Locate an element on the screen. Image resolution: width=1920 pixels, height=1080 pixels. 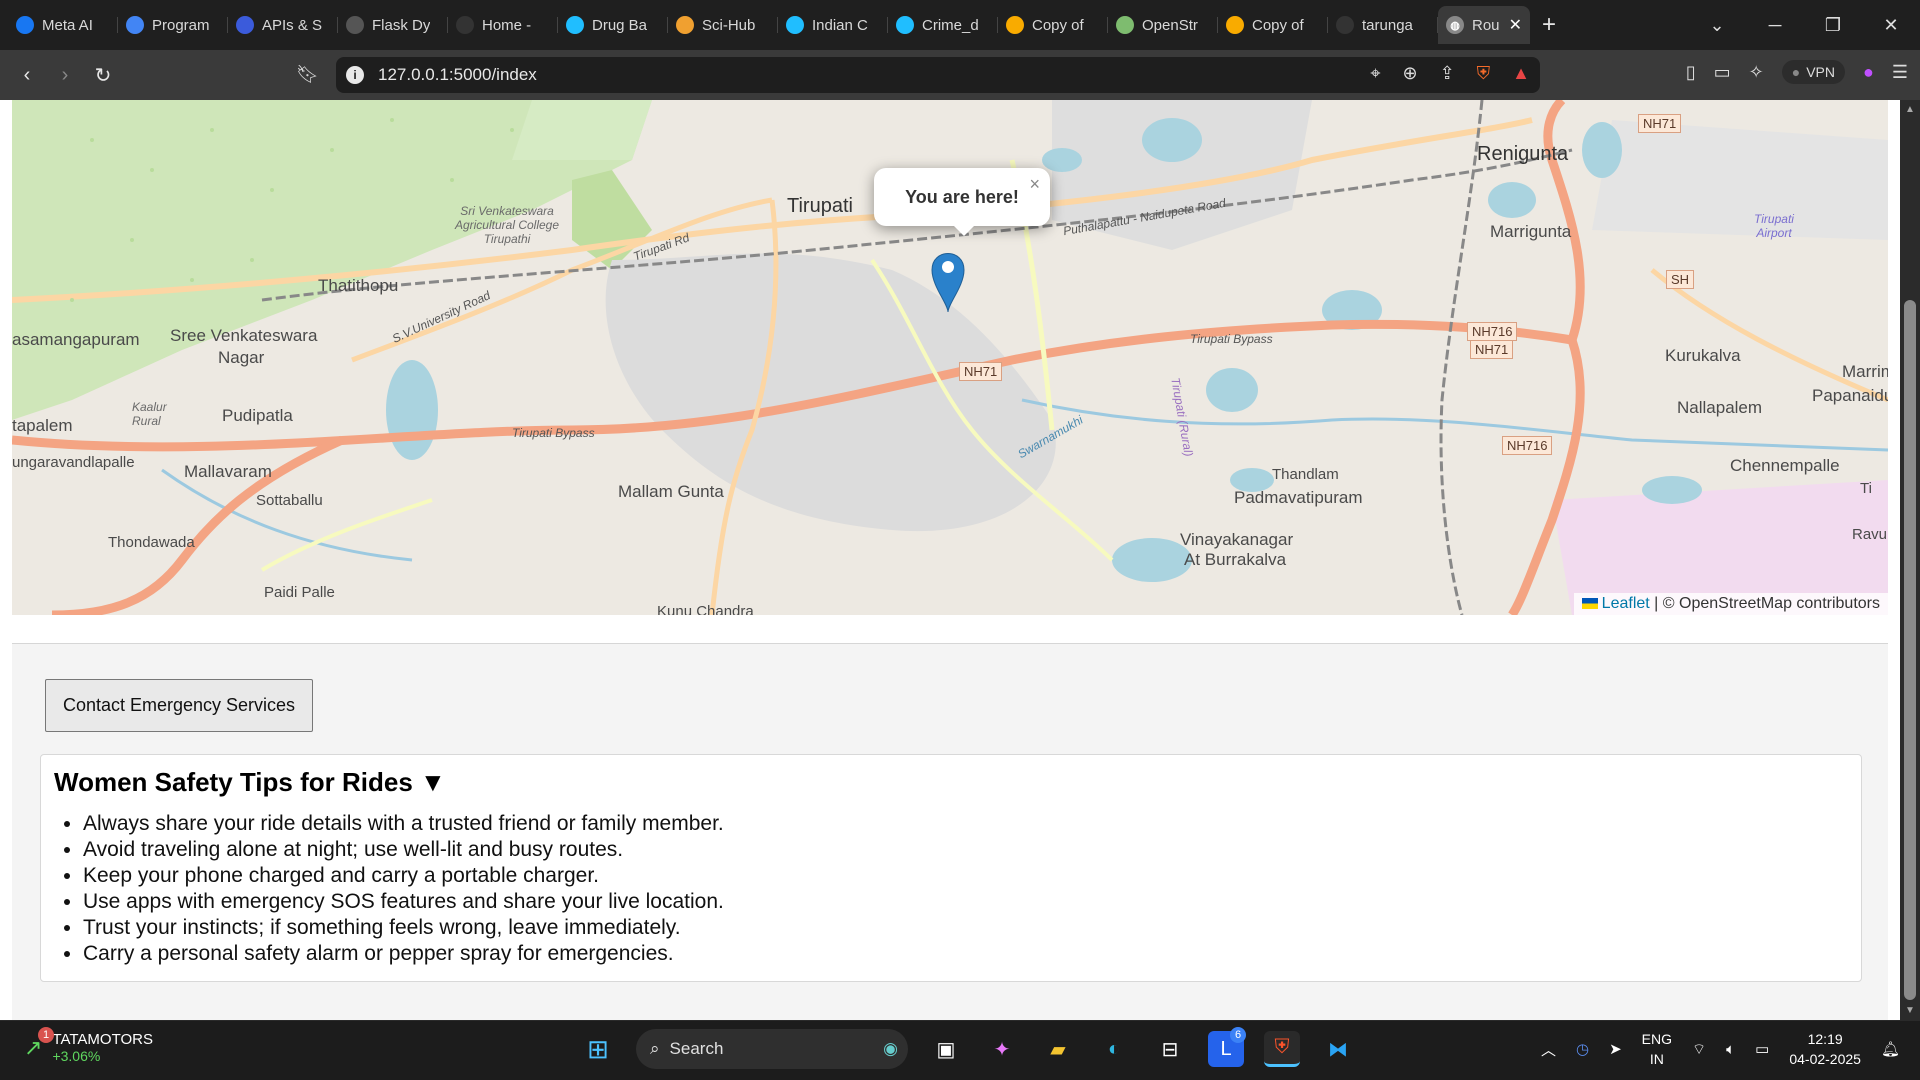
edge-icon: ◐ is located at coordinates (1114, 1049).